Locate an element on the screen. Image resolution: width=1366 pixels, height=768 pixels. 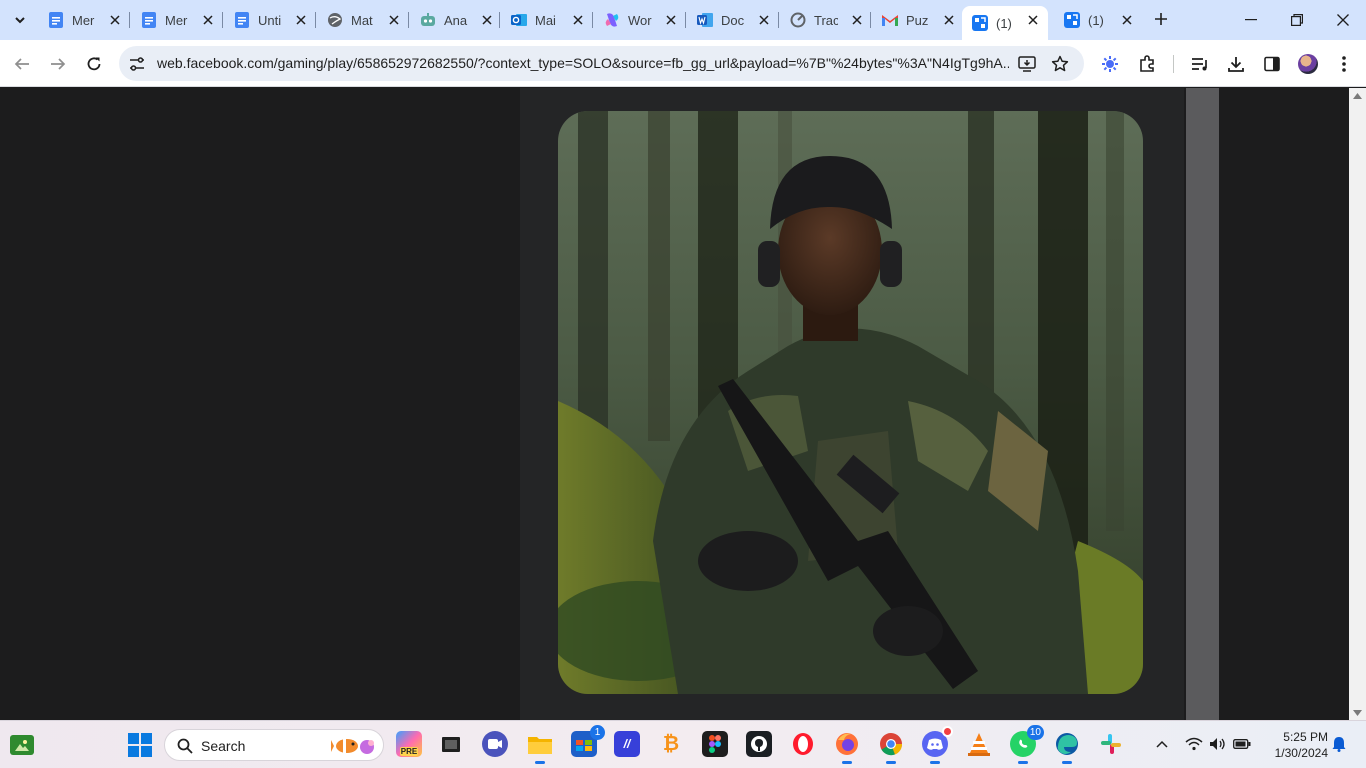
notification-dot-icon is located at coordinates (947, 731).